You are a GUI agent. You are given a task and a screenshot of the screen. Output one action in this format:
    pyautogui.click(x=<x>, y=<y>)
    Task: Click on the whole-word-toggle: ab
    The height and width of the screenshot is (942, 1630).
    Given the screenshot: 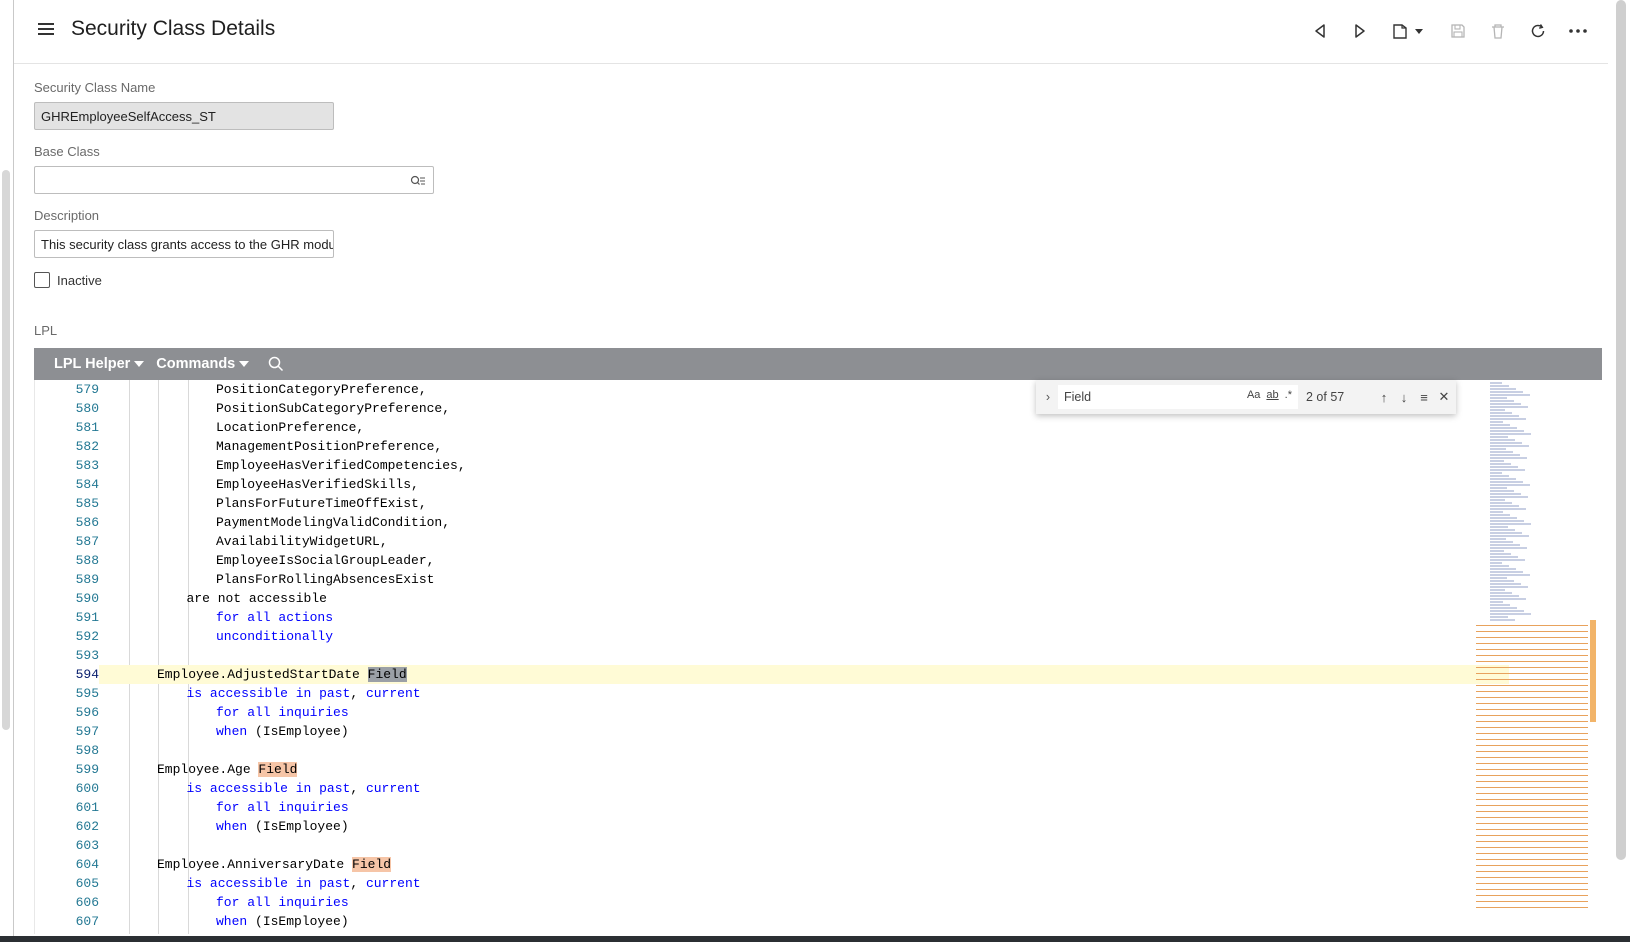 What is the action you would take?
    pyautogui.click(x=1272, y=395)
    